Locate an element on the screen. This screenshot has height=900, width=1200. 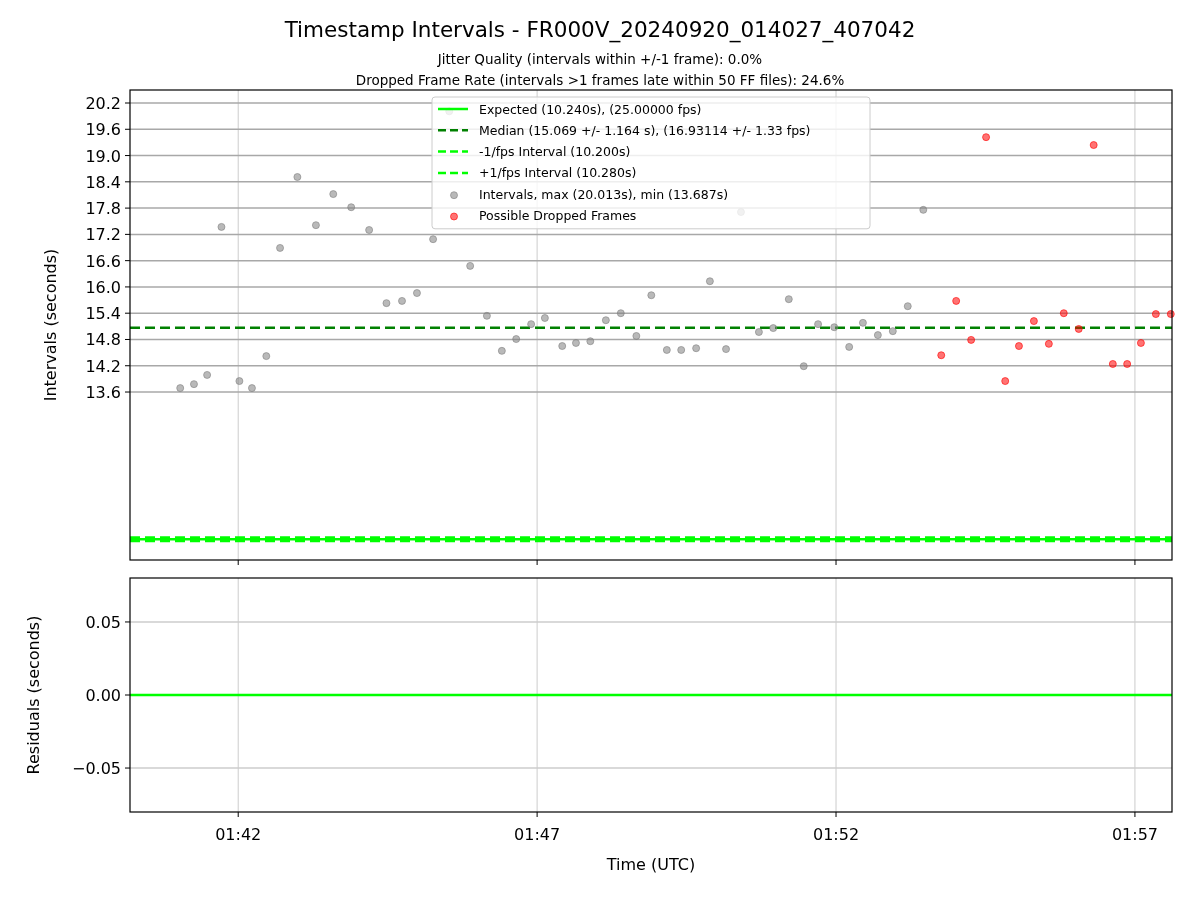
tick-label: −0.05 is located at coordinates (96, 769).